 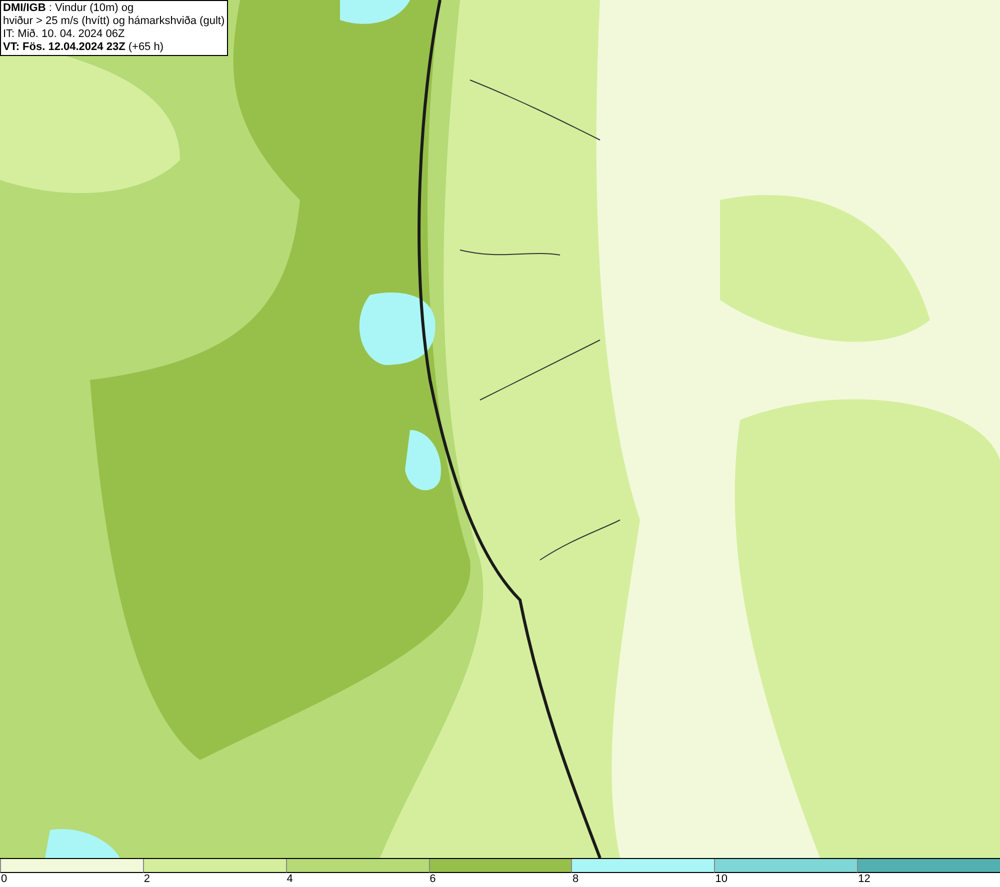 I want to click on legend-label: 6, so click(x=432, y=879).